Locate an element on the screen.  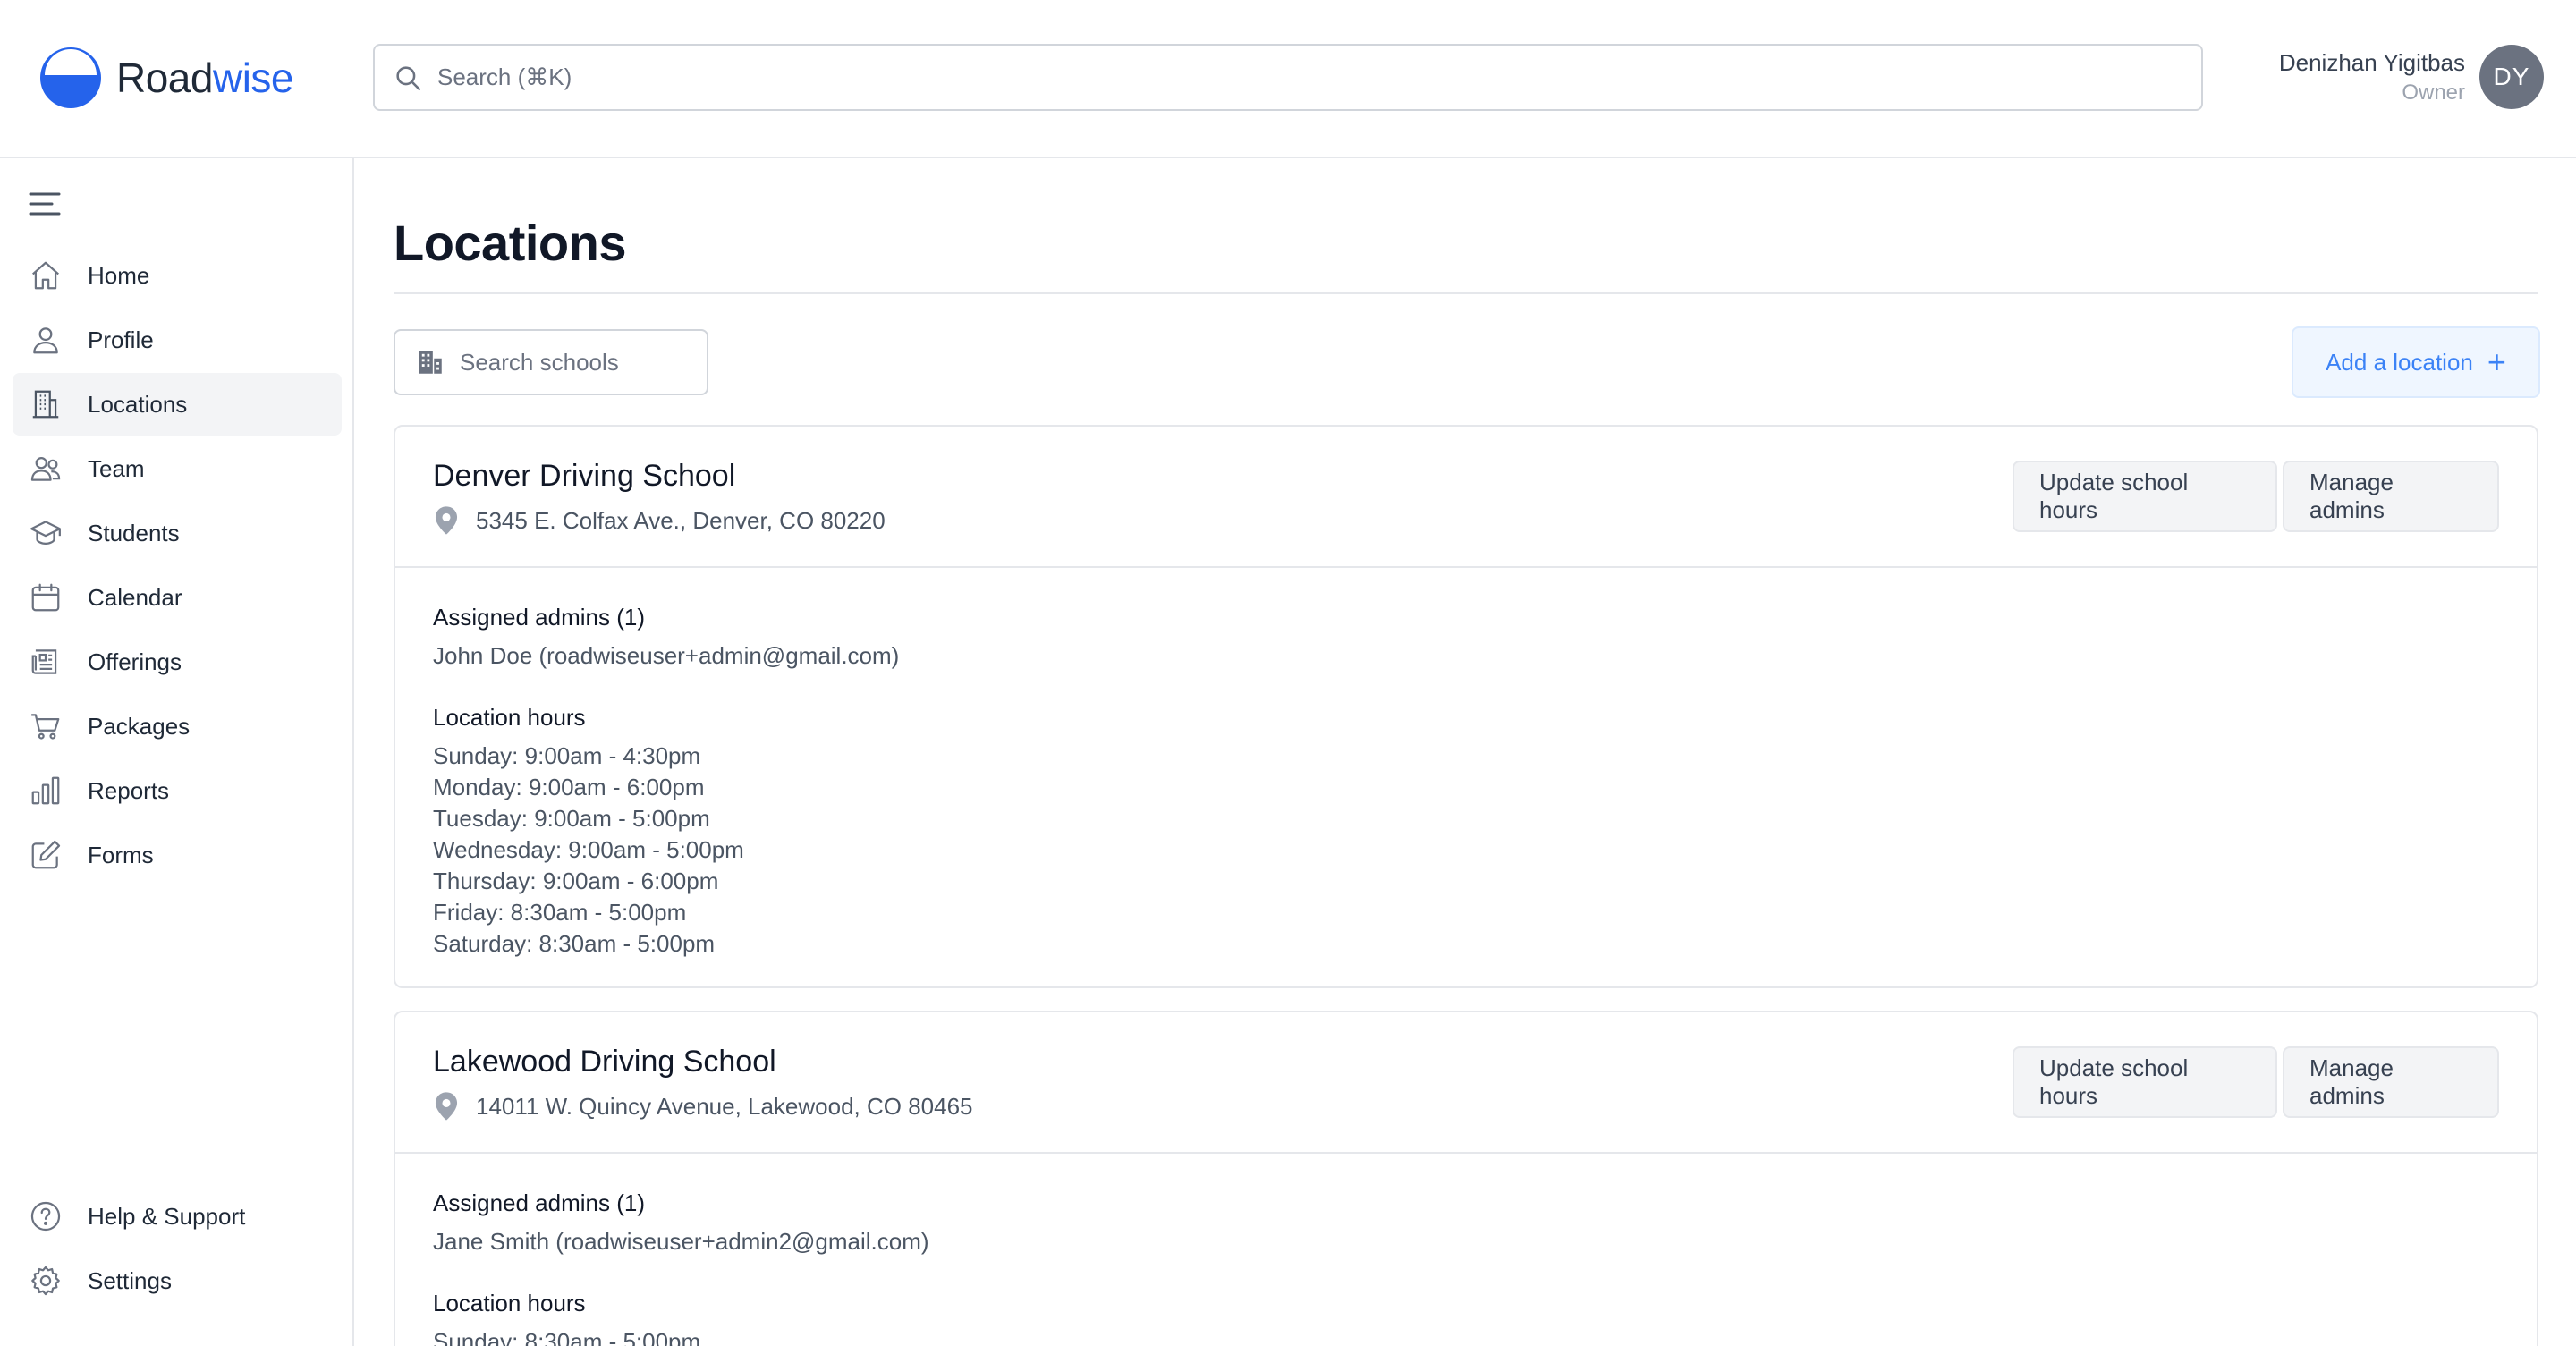
app-logo: Roadwise is located at coordinates (166, 78).